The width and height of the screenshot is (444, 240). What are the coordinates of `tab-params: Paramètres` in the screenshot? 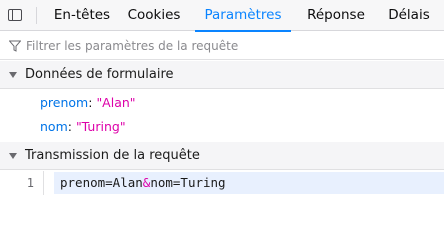 It's located at (243, 16).